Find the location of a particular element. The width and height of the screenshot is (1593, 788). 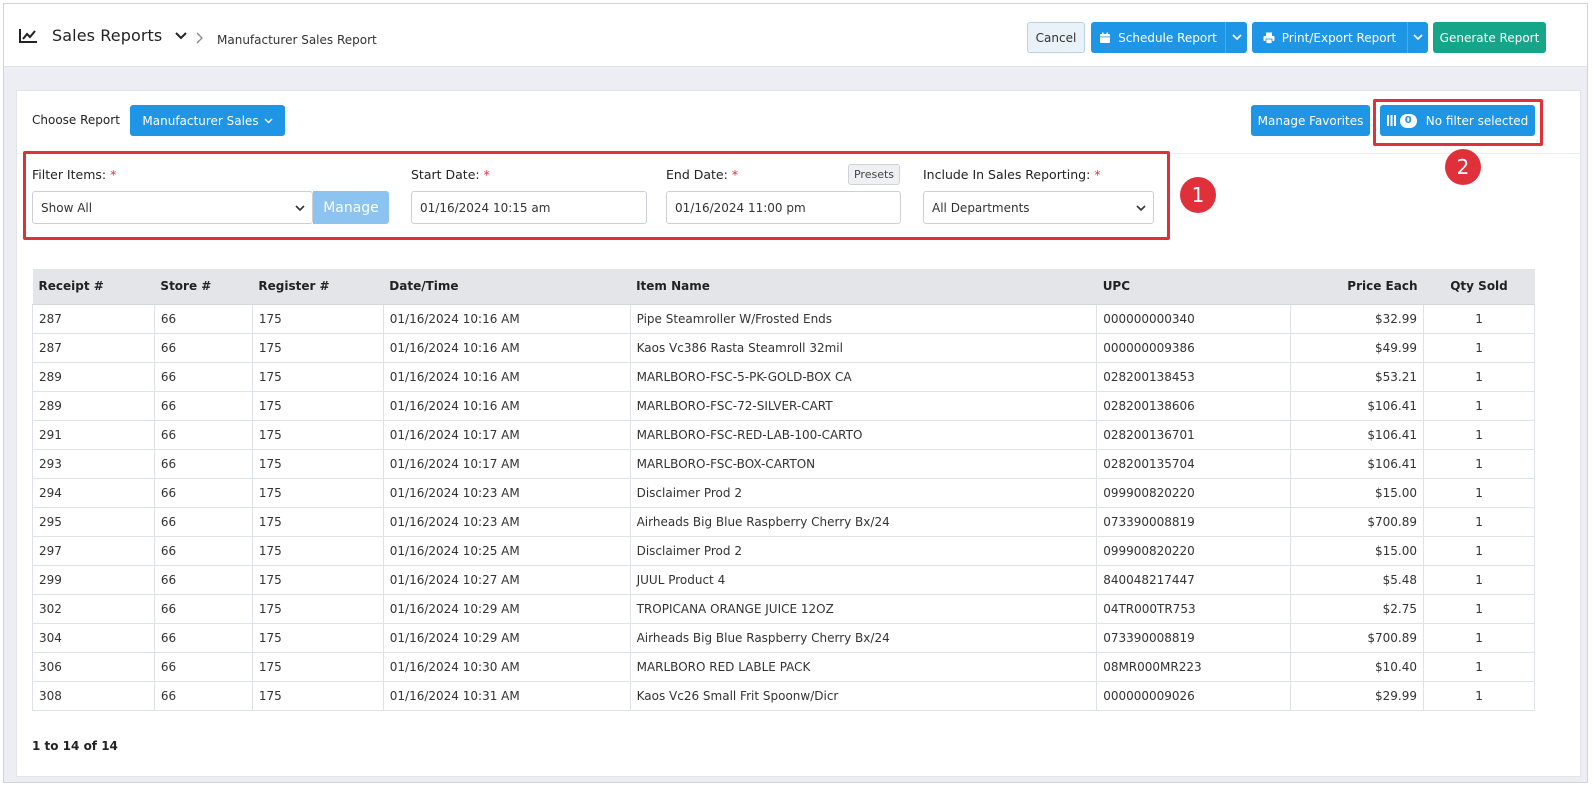

column-header: Qty Sold is located at coordinates (1479, 287).